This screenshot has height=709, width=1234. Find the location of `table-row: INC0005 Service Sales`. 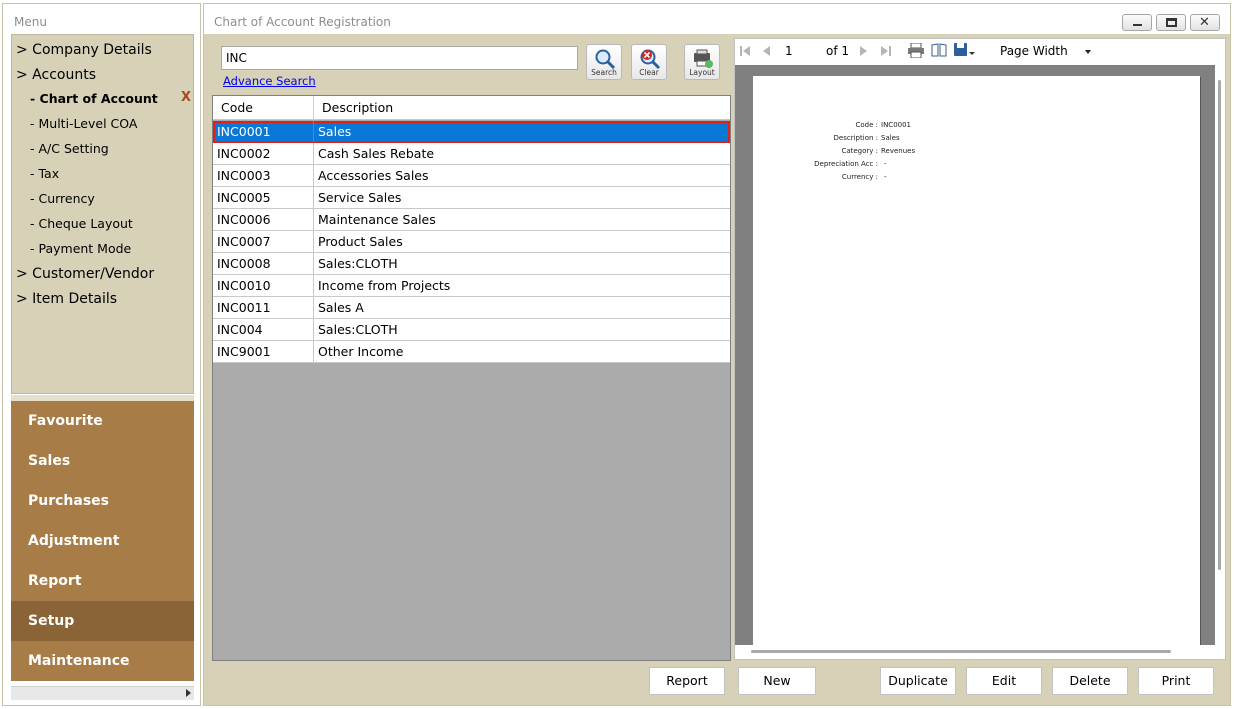

table-row: INC0005 Service Sales is located at coordinates (471, 198).